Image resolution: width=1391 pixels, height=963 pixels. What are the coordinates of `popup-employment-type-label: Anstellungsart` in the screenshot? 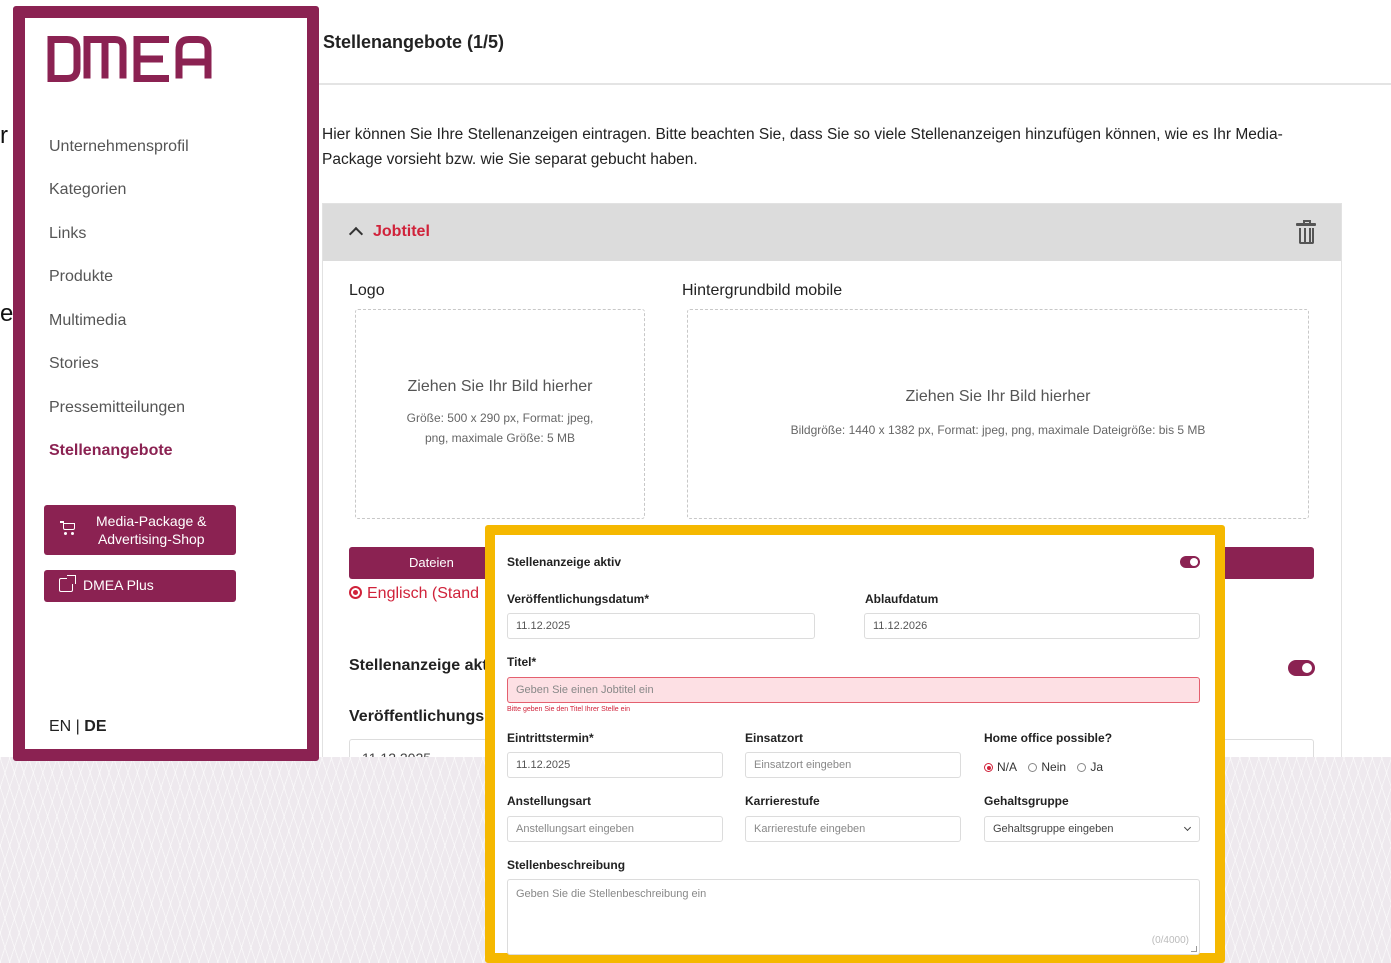 It's located at (549, 801).